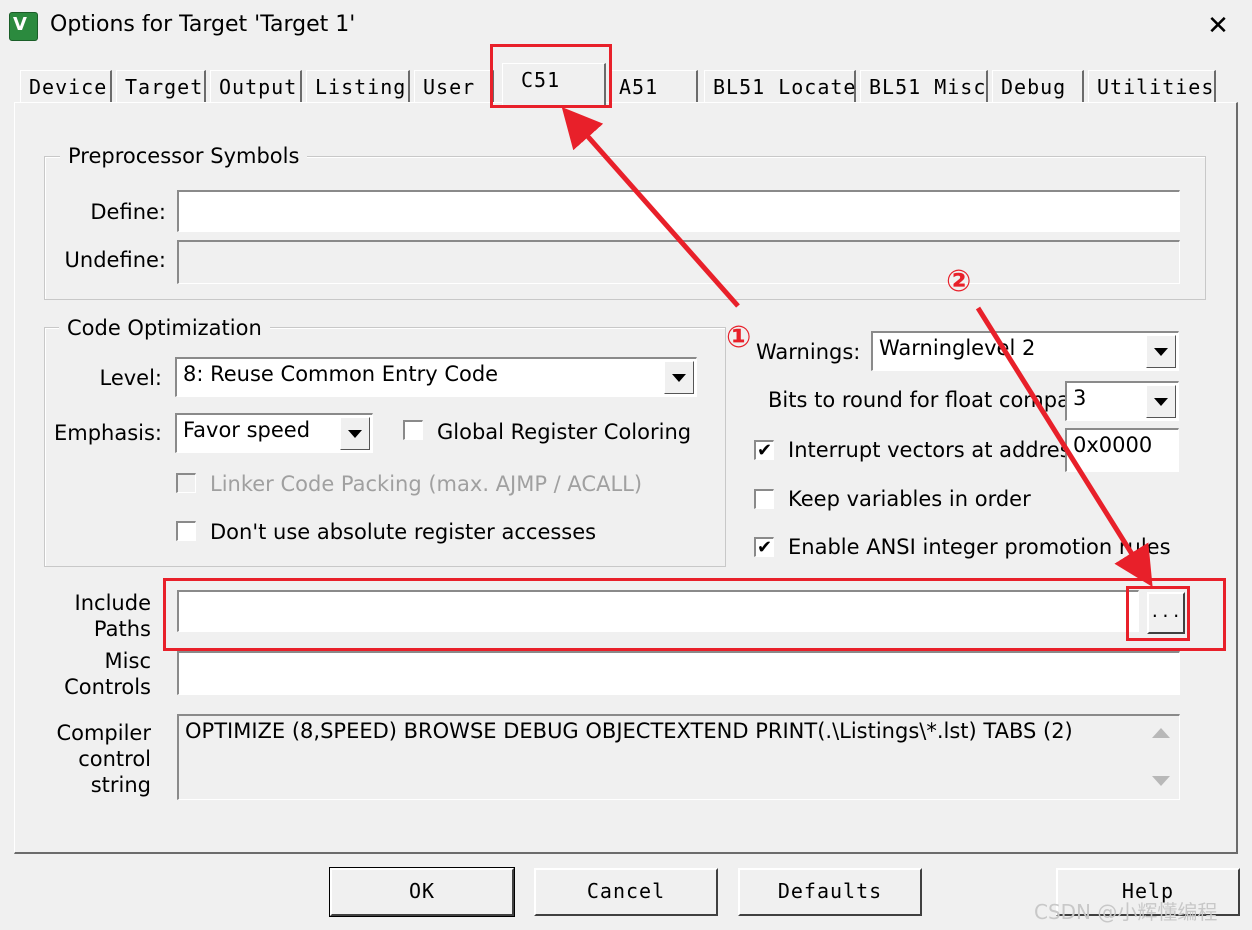  I want to click on tab-c51: C51, so click(554, 84).